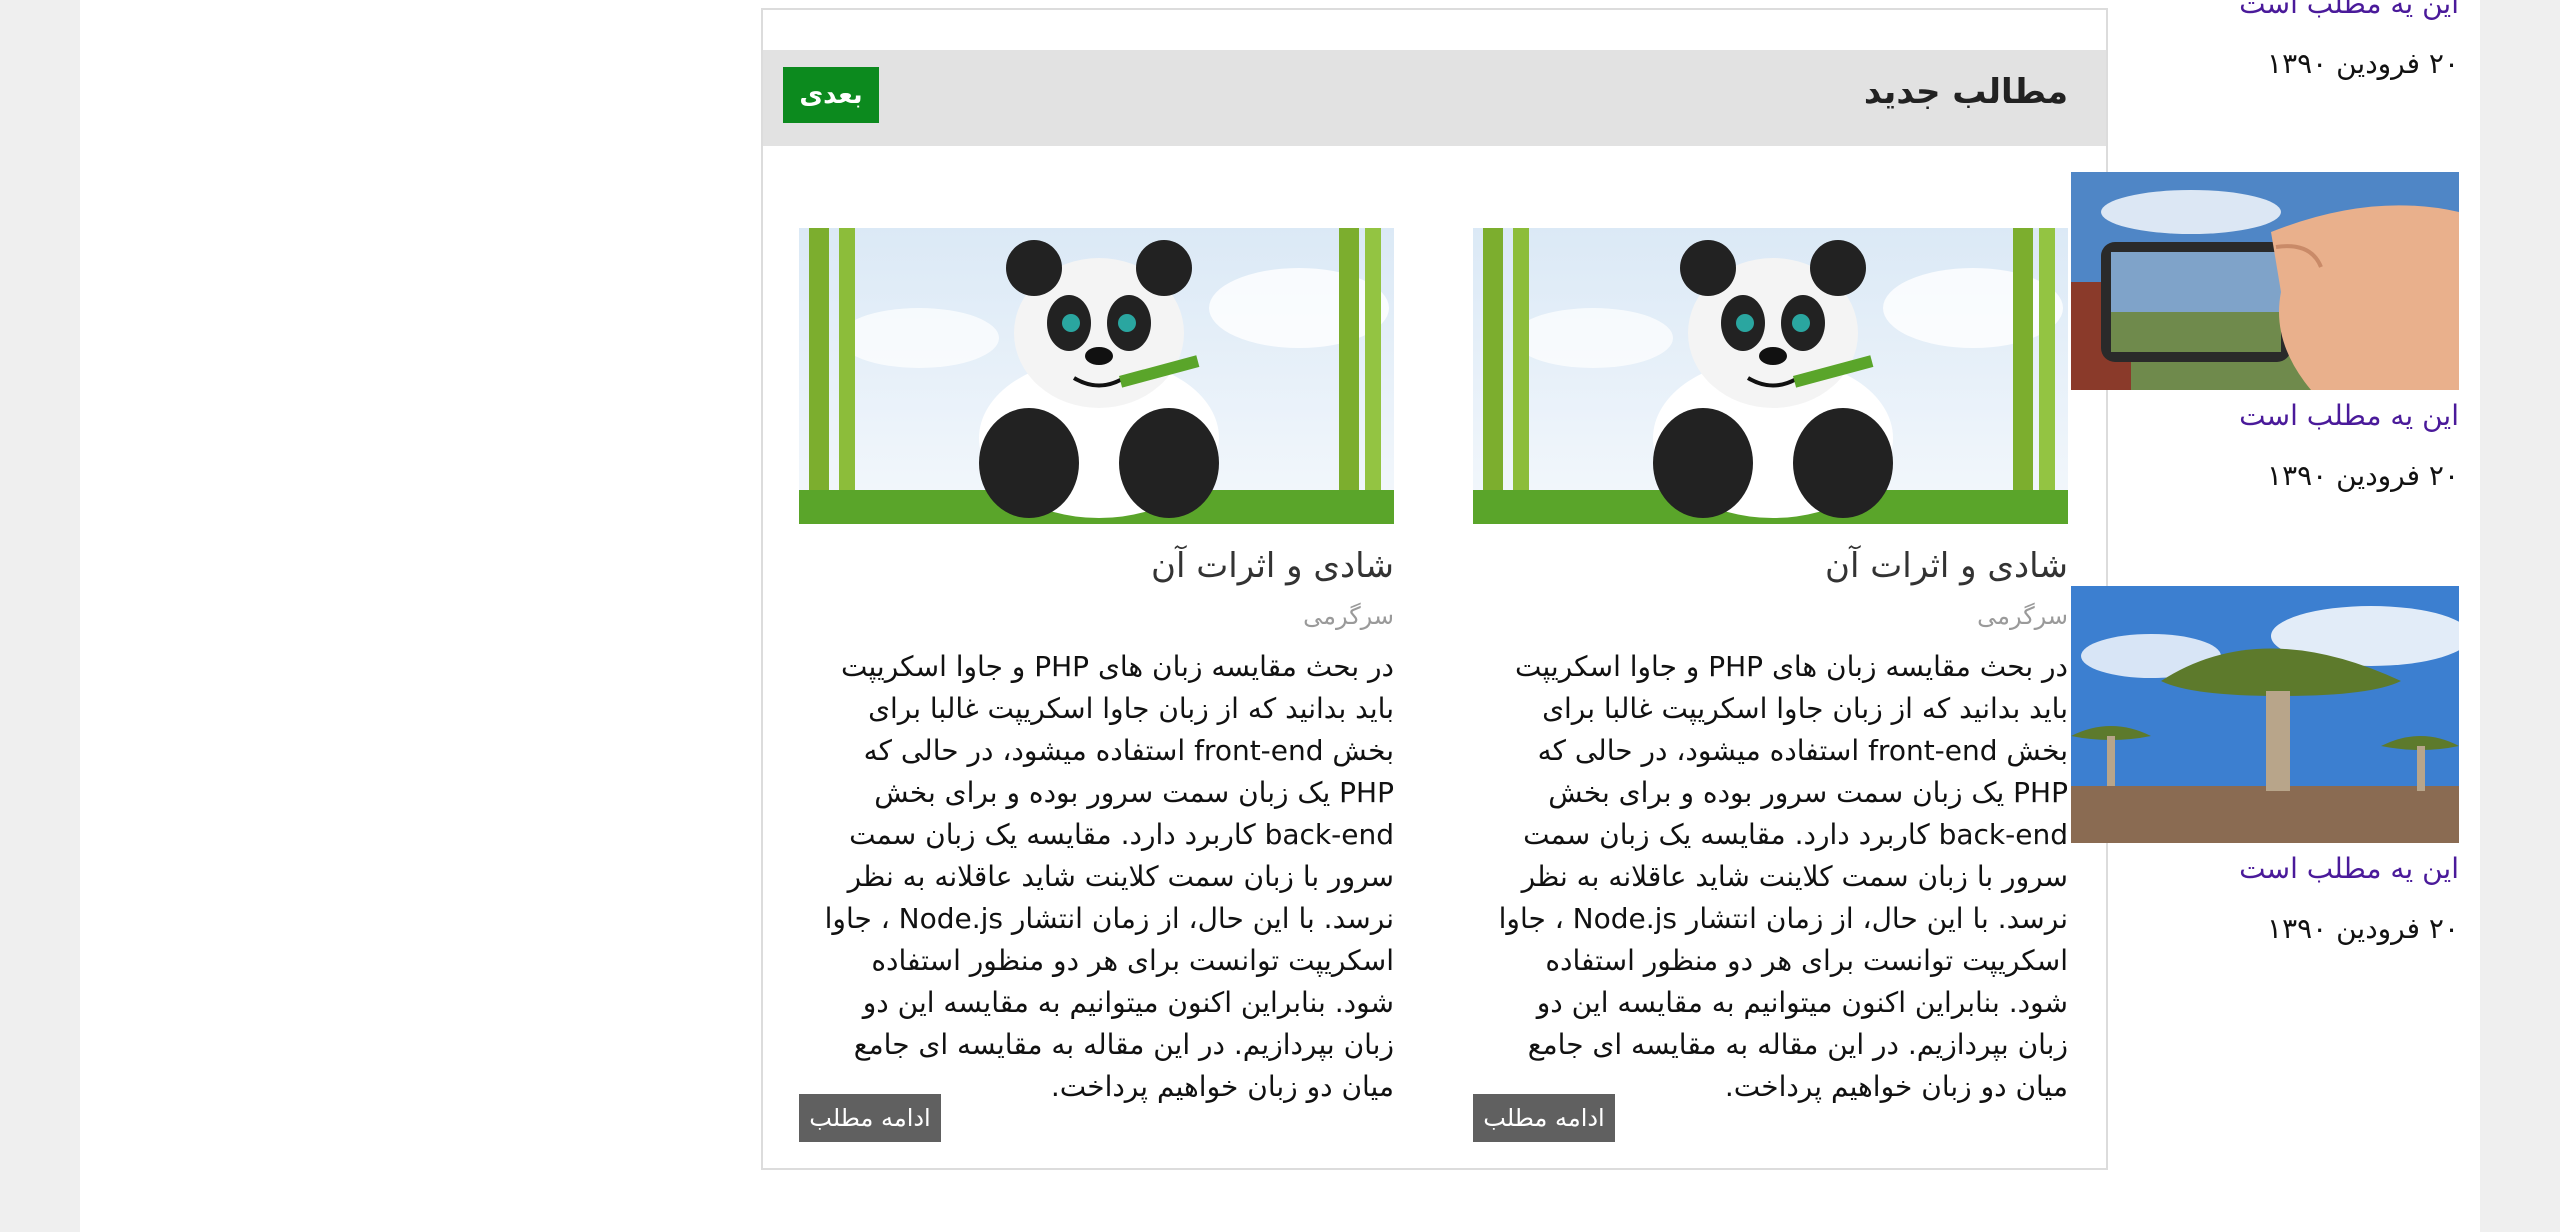 The image size is (2560, 1232). What do you see at coordinates (1965, 92) in the screenshot?
I see `posts-title: مطالب جدید` at bounding box center [1965, 92].